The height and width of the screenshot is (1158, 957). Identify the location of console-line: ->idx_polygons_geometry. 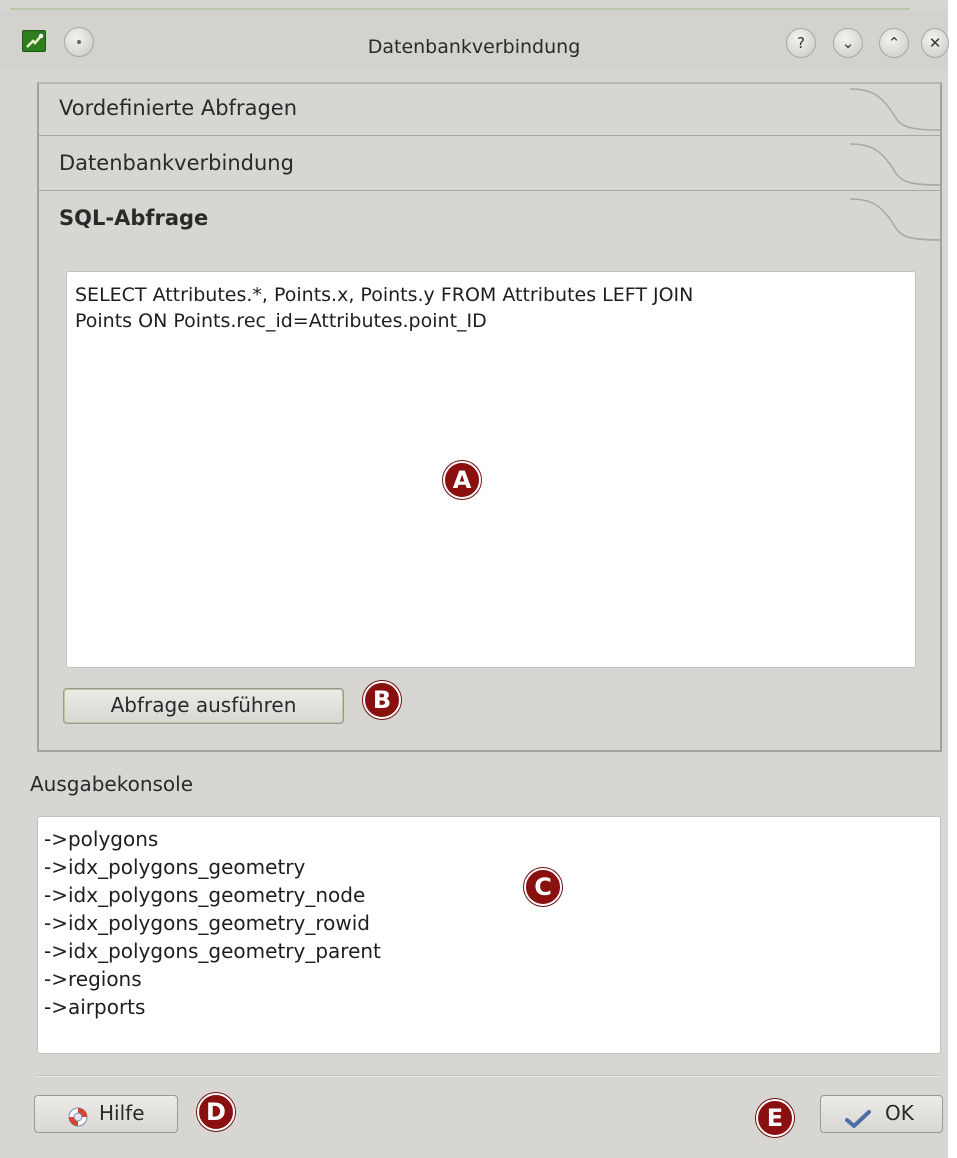
(175, 867).